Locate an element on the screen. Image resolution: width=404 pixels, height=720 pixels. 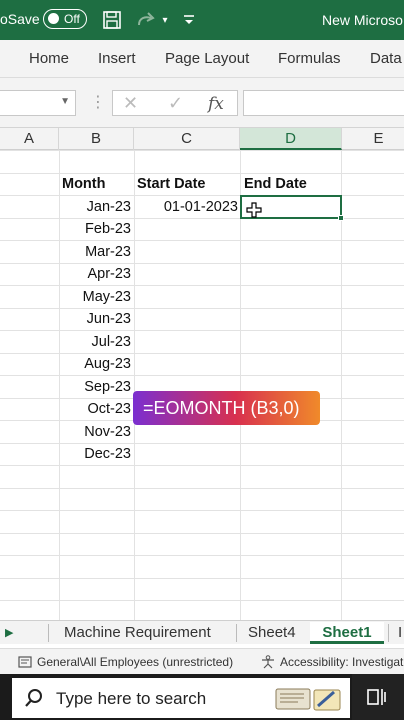
redo-icon is located at coordinates (146, 20).